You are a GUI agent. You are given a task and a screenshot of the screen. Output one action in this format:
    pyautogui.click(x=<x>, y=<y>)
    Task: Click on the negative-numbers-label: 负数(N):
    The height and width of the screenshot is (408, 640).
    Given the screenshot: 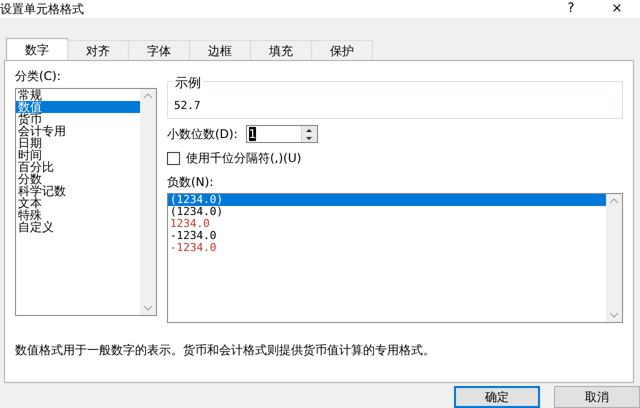 What is the action you would take?
    pyautogui.click(x=190, y=183)
    